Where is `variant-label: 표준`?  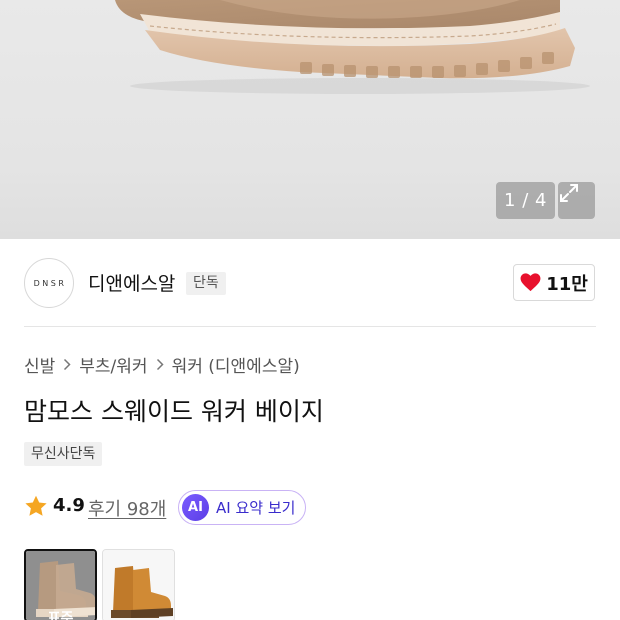 variant-label: 표준 is located at coordinates (60, 615).